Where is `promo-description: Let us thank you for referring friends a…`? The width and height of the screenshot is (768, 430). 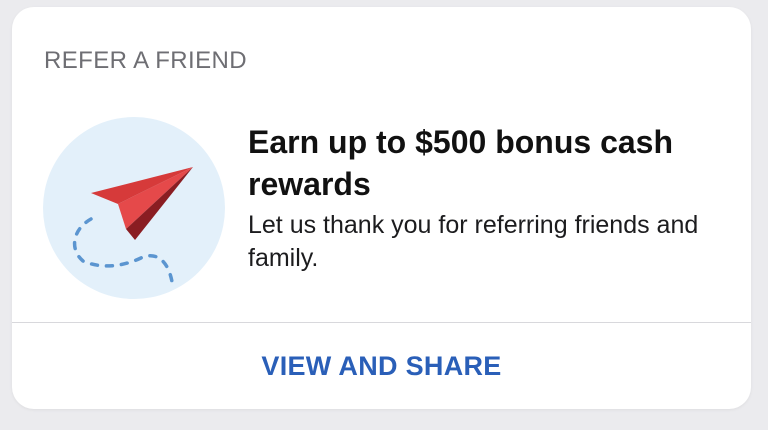 promo-description: Let us thank you for referring friends a… is located at coordinates (473, 241).